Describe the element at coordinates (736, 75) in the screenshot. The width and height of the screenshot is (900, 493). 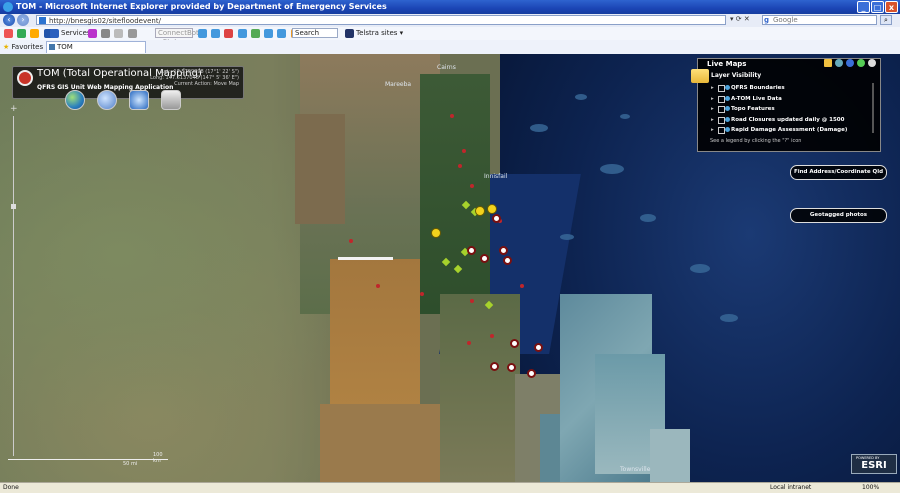
I see `layer-visibility-label: Layer Visibility` at that location.